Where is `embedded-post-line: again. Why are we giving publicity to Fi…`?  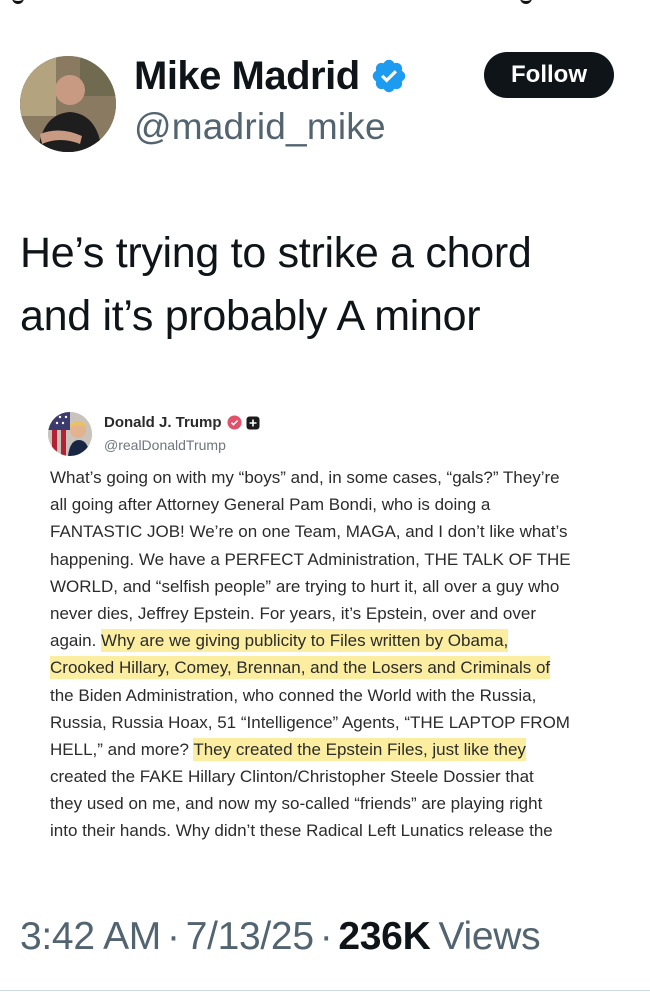 embedded-post-line: again. Why are we giving publicity to Fi… is located at coordinates (337, 640).